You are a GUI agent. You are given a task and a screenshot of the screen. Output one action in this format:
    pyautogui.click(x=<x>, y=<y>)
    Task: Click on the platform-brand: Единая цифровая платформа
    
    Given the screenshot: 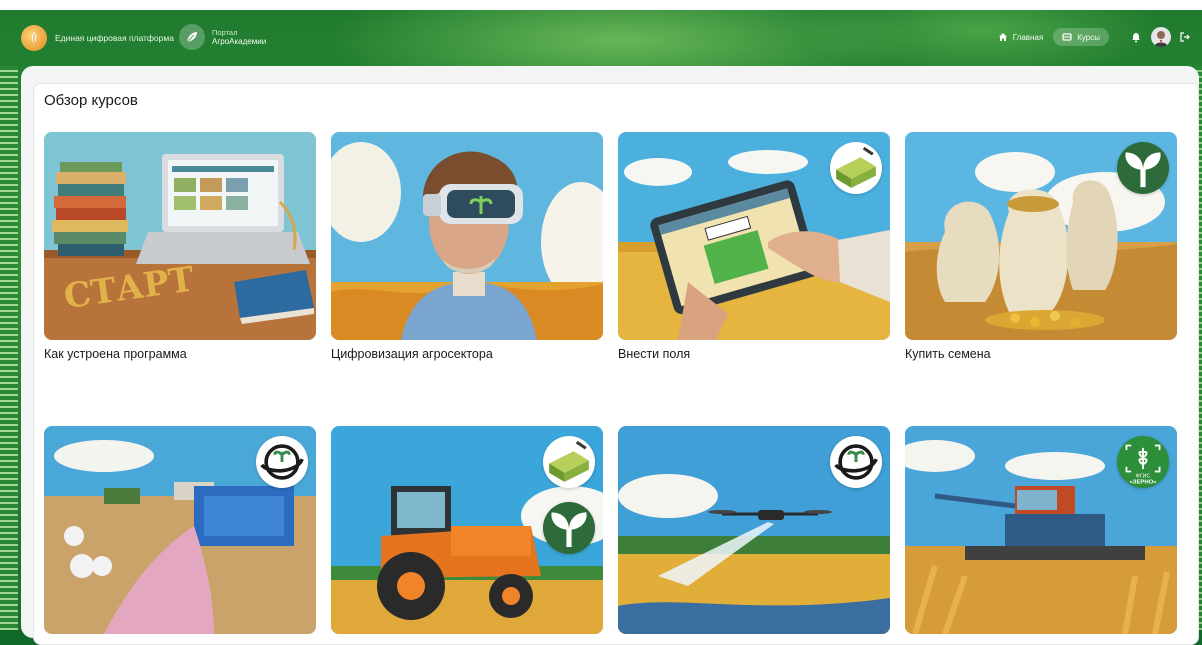 What is the action you would take?
    pyautogui.click(x=97, y=38)
    